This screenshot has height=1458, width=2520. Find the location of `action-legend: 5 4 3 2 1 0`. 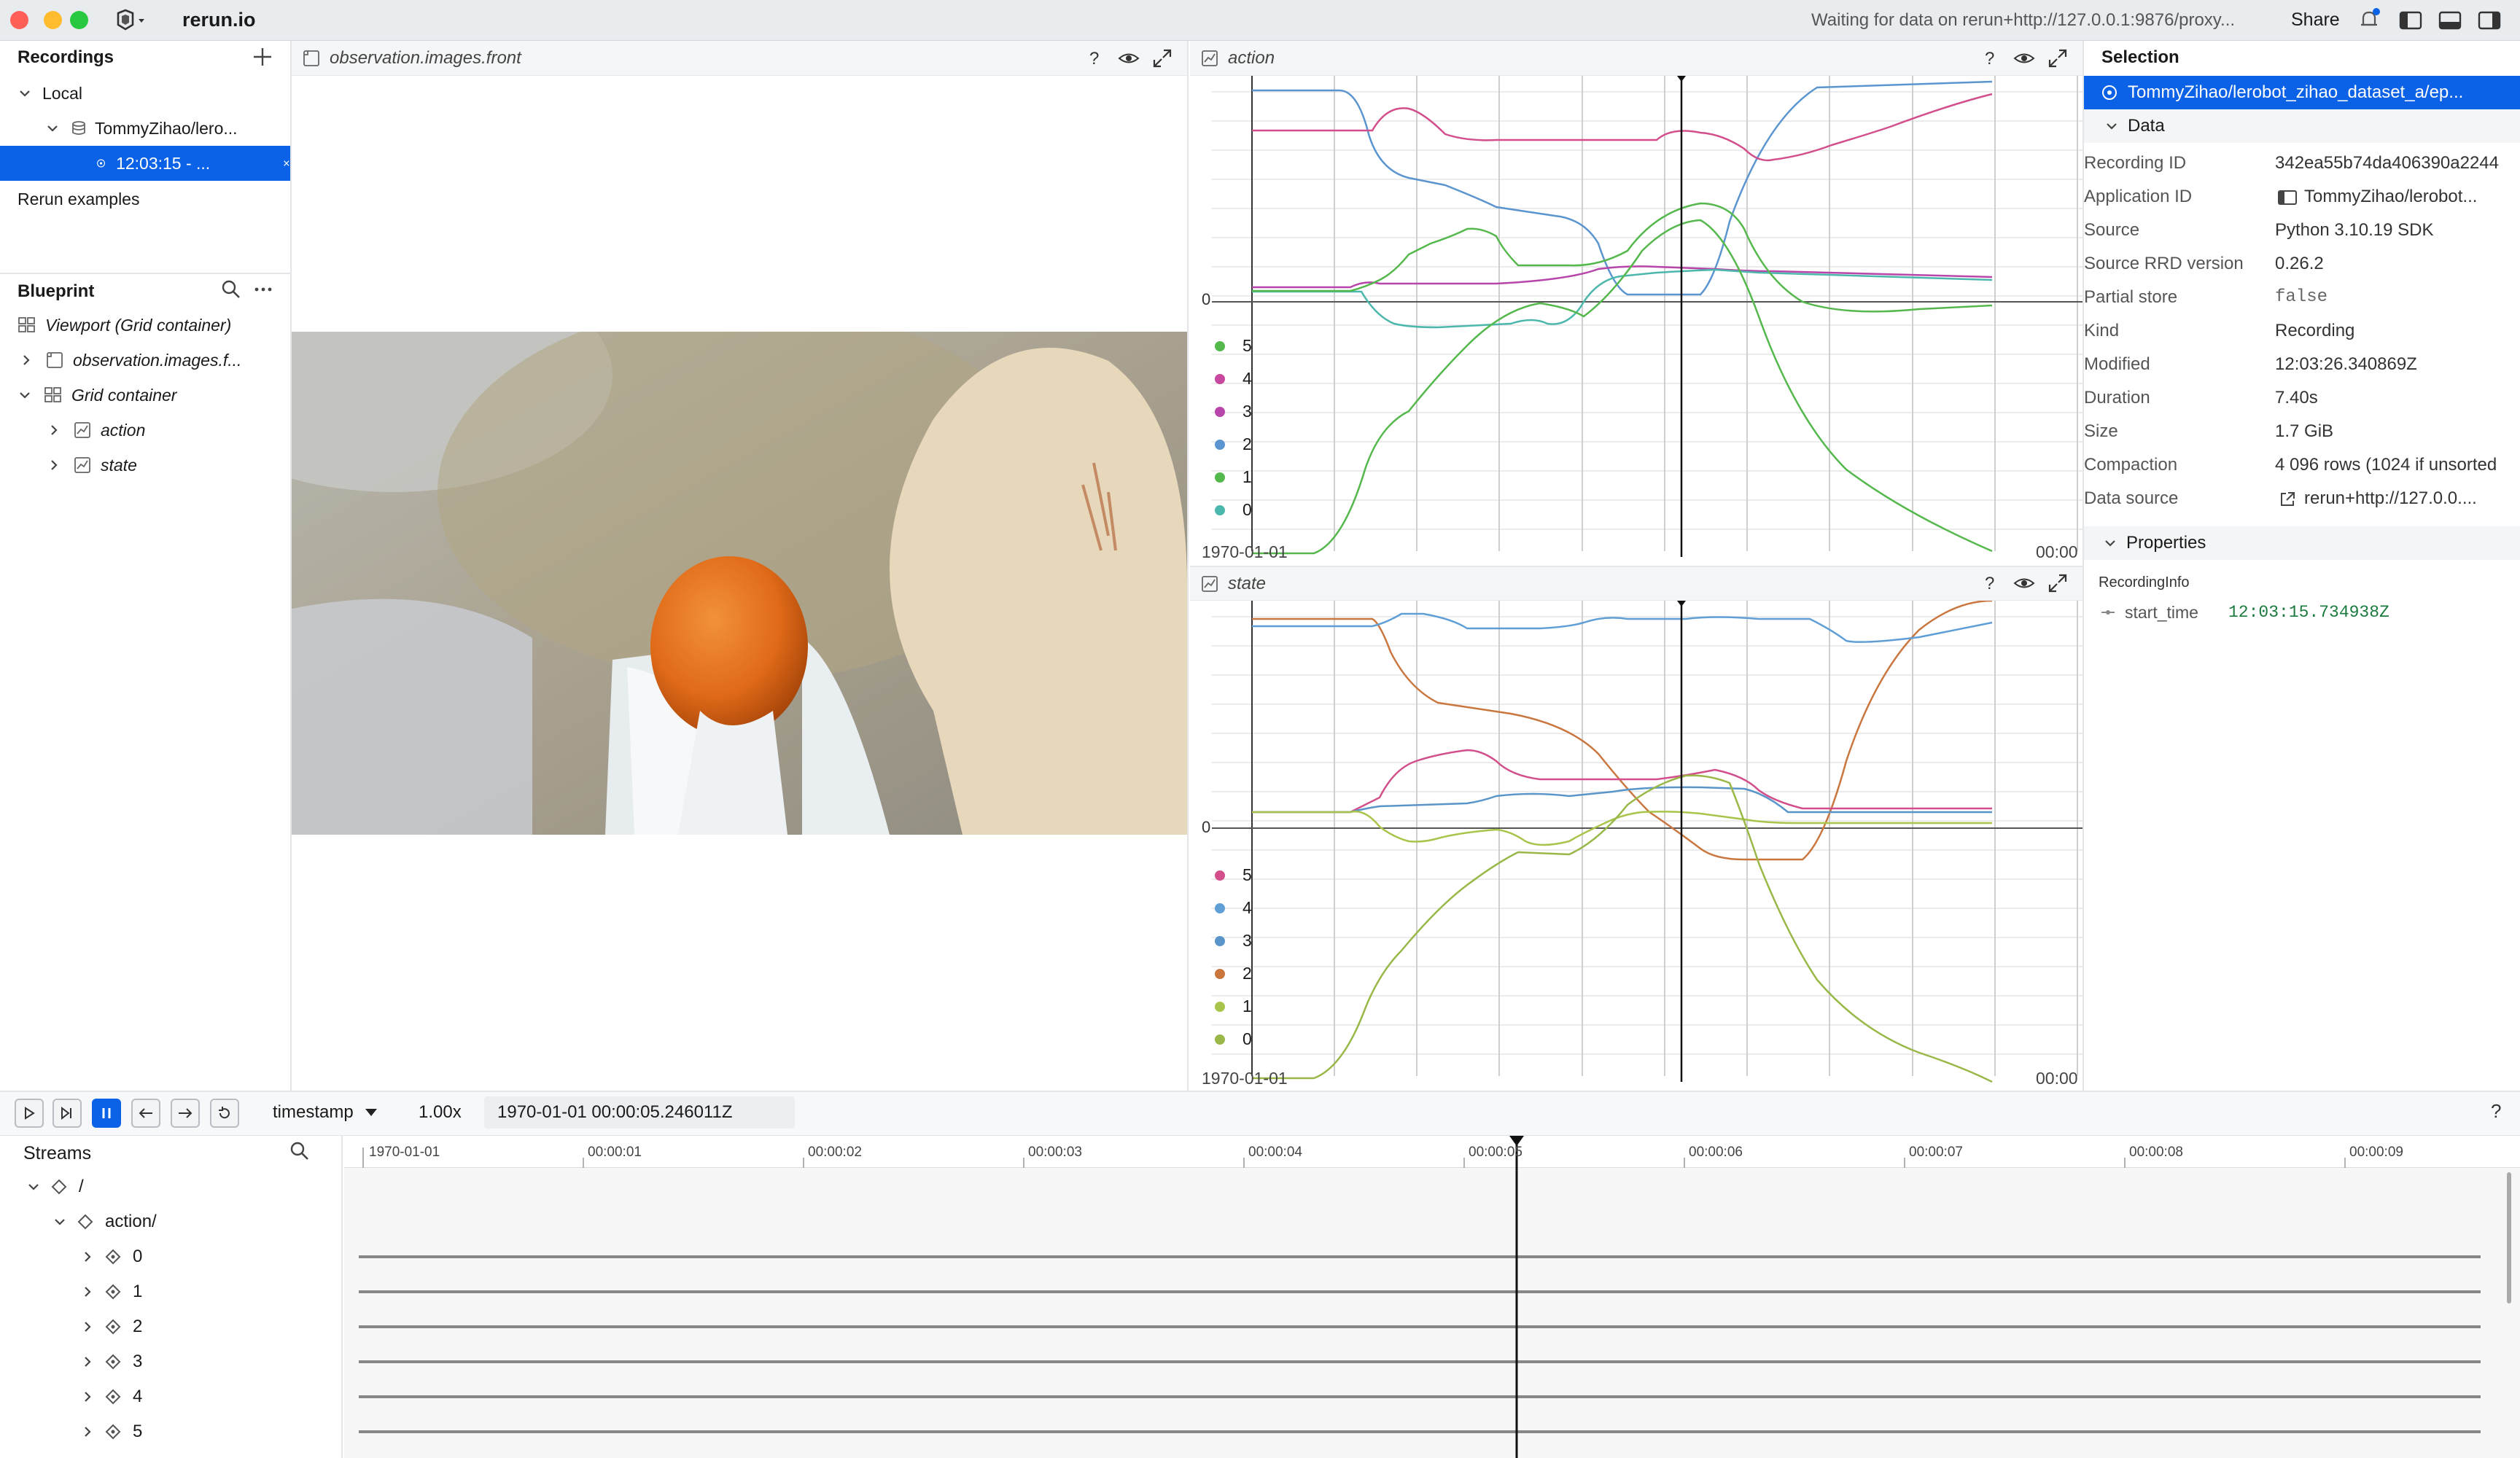

action-legend: 5 4 3 2 1 0 is located at coordinates (1247, 434).